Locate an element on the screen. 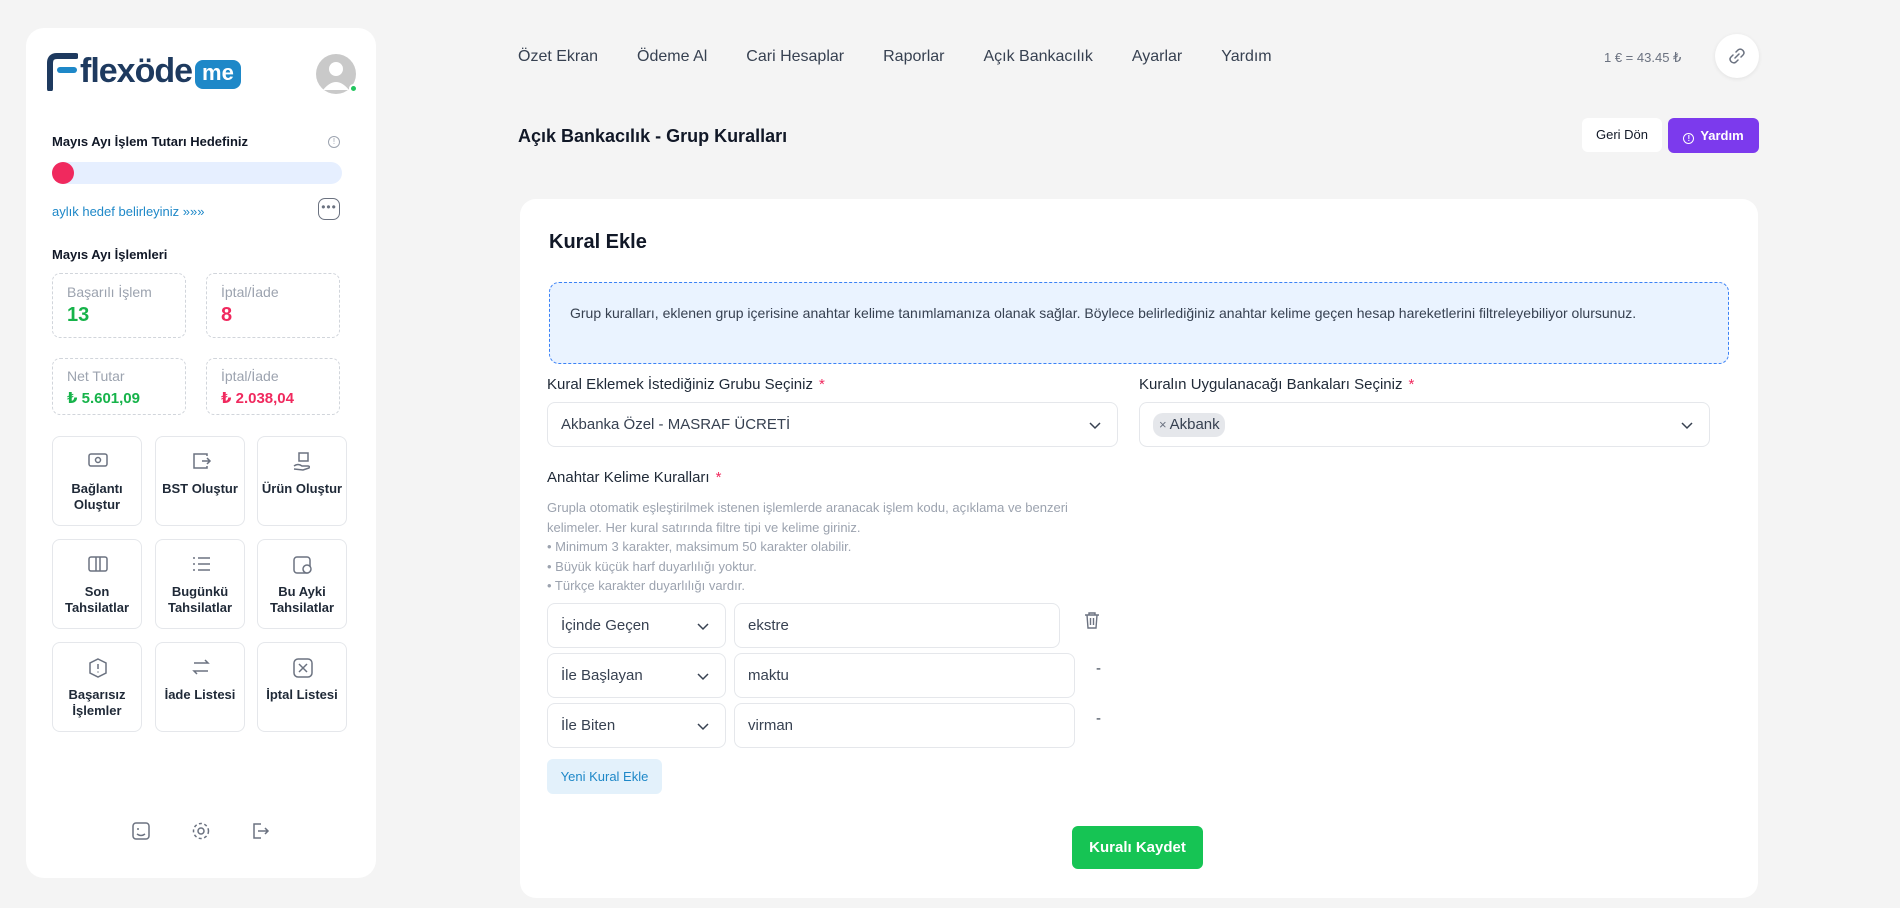 This screenshot has height=908, width=1900. stat-success-count: Başarılı İşlem 13 is located at coordinates (119, 305).